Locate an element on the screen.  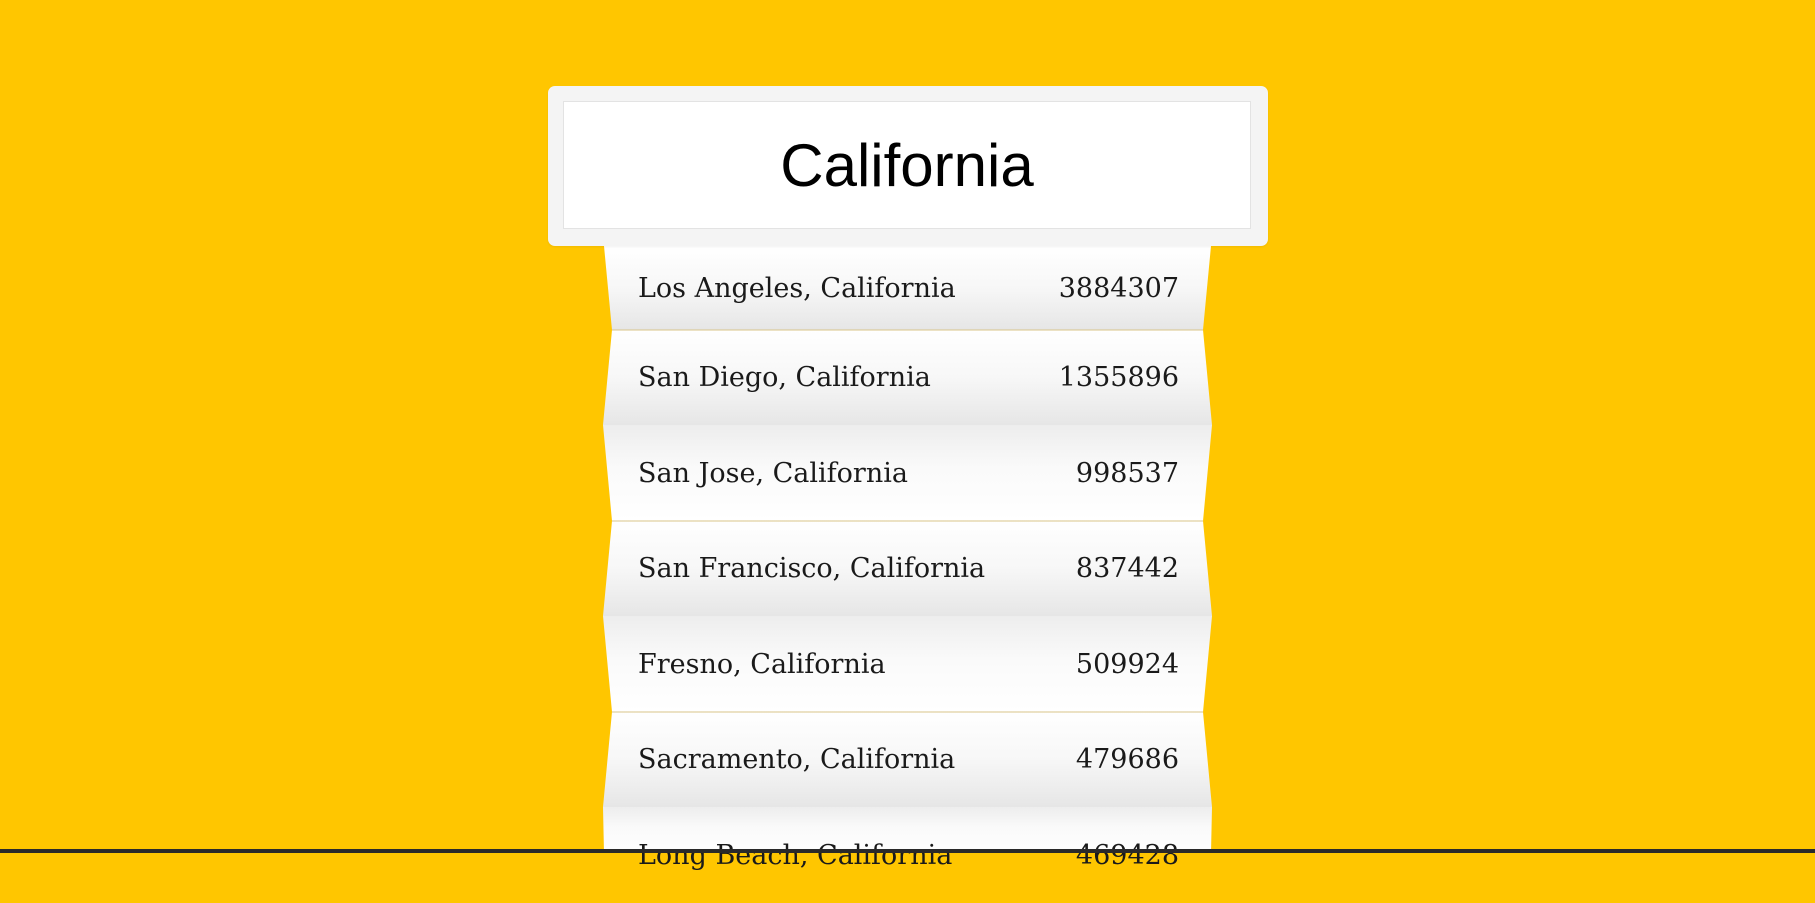
suggestion-row: San Jose, California 998537 is located at coordinates (908, 473).